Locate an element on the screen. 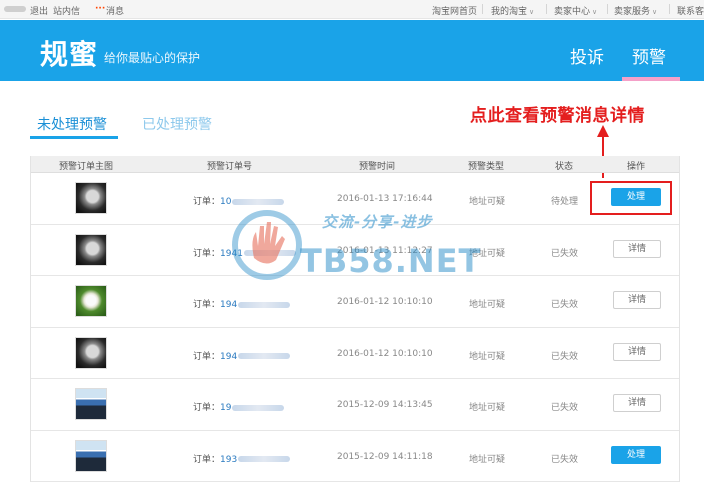 This screenshot has width=704, height=491. col-header-status: 状态 is located at coordinates (564, 167).